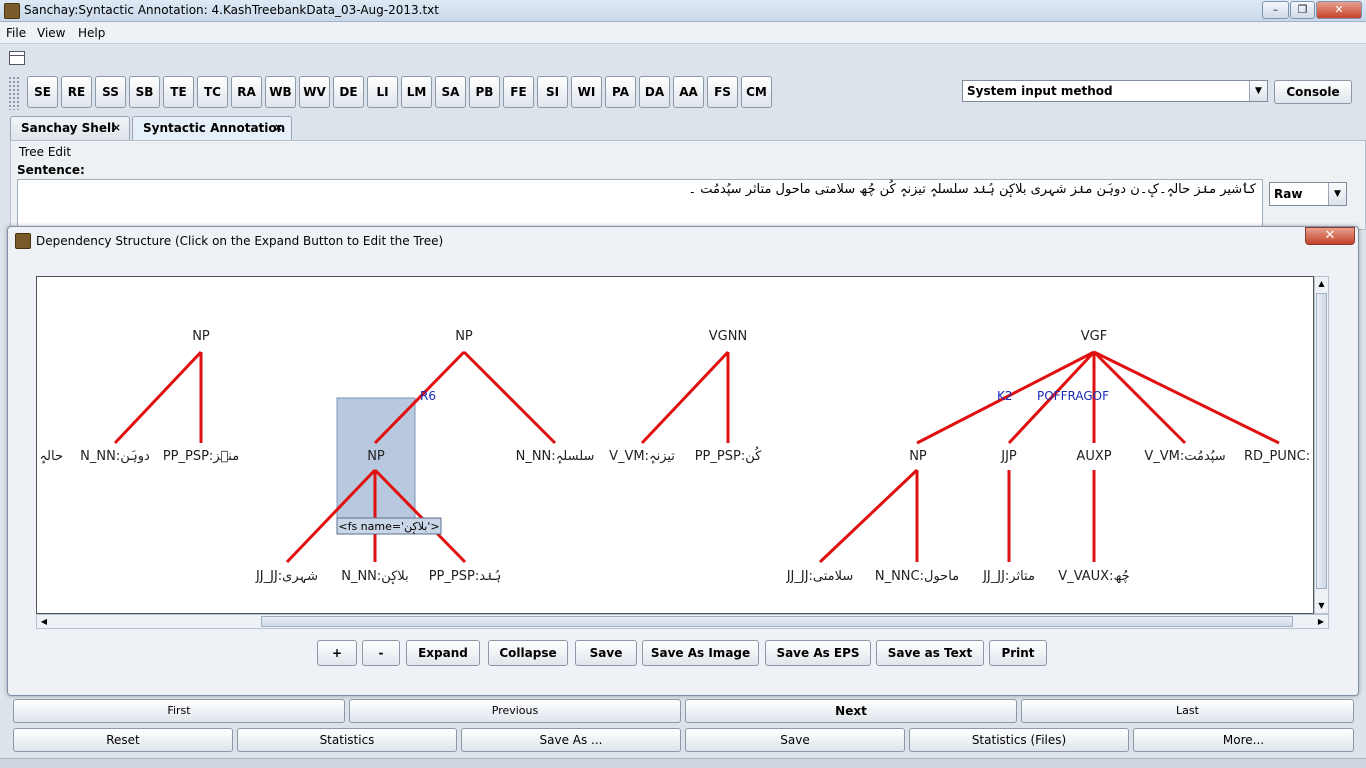 Image resolution: width=1366 pixels, height=768 pixels. What do you see at coordinates (286, 576) in the screenshot?
I see `tree-node: JJ_JJ:شہری` at bounding box center [286, 576].